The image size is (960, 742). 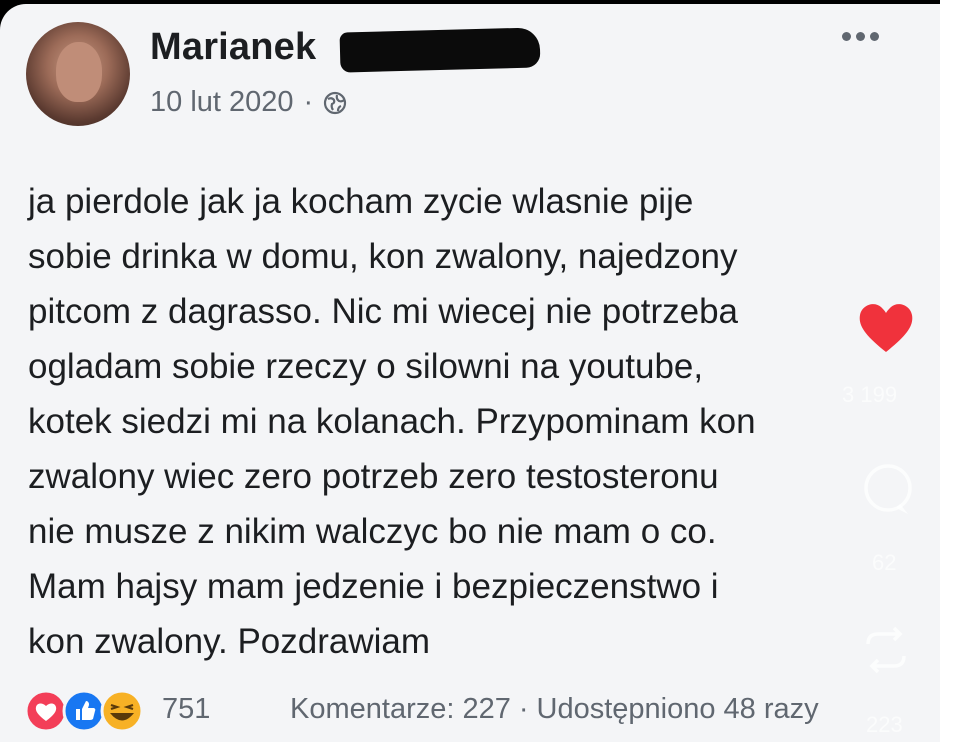 What do you see at coordinates (233, 47) in the screenshot?
I see `author-name: Marianek` at bounding box center [233, 47].